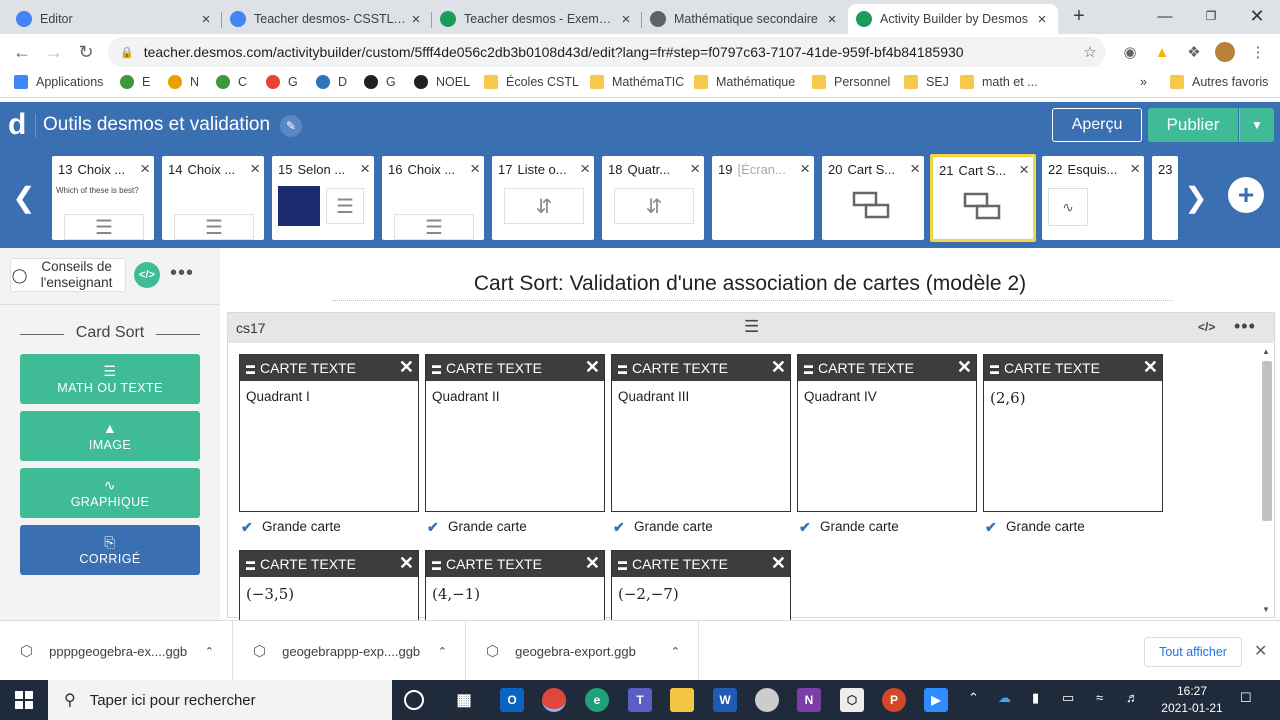 This screenshot has width=1280, height=720. I want to click on publish-dropdown-chevron-icon: ▼, so click(1256, 125).